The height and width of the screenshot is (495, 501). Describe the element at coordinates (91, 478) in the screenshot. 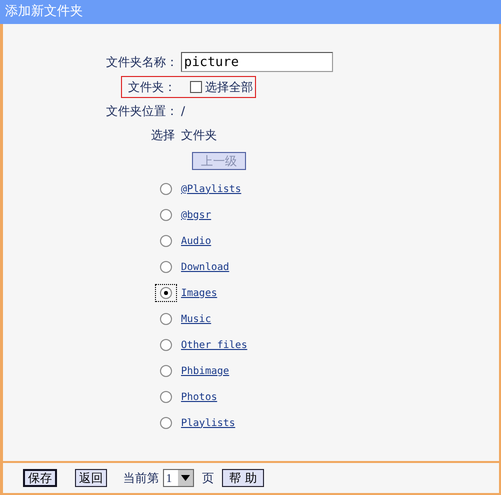

I see `back-button: 返回` at that location.